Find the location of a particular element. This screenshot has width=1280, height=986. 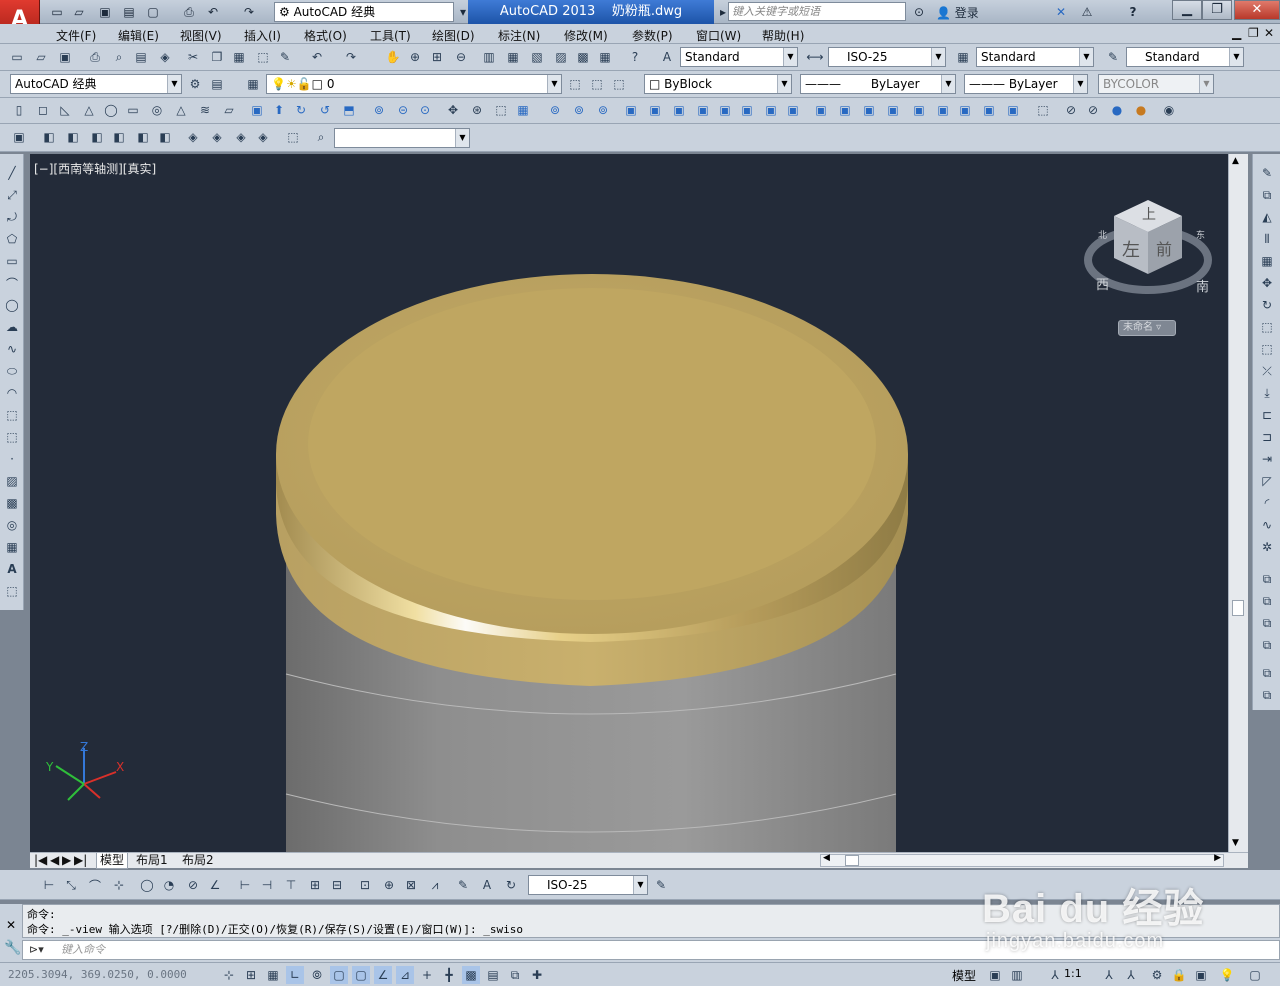

annotation-monitor-icon: ✚ is located at coordinates (537, 975).